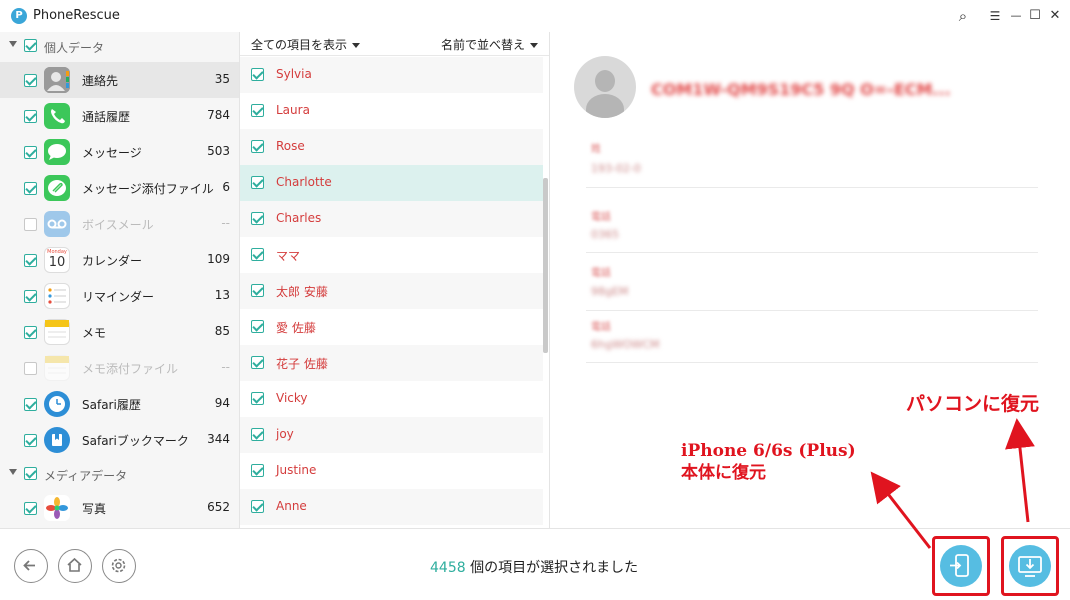 This screenshot has width=1070, height=600. What do you see at coordinates (94, 509) in the screenshot?
I see `sidebar-item-label: 写真` at bounding box center [94, 509].